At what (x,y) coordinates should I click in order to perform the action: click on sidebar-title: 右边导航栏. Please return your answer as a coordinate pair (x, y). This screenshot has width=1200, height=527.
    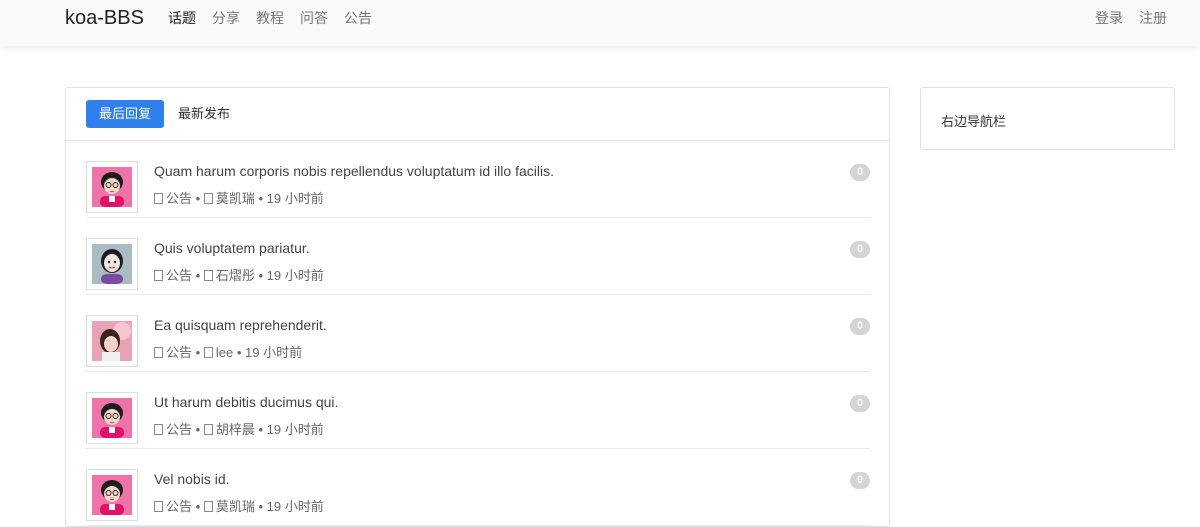
    Looking at the image, I should click on (974, 121).